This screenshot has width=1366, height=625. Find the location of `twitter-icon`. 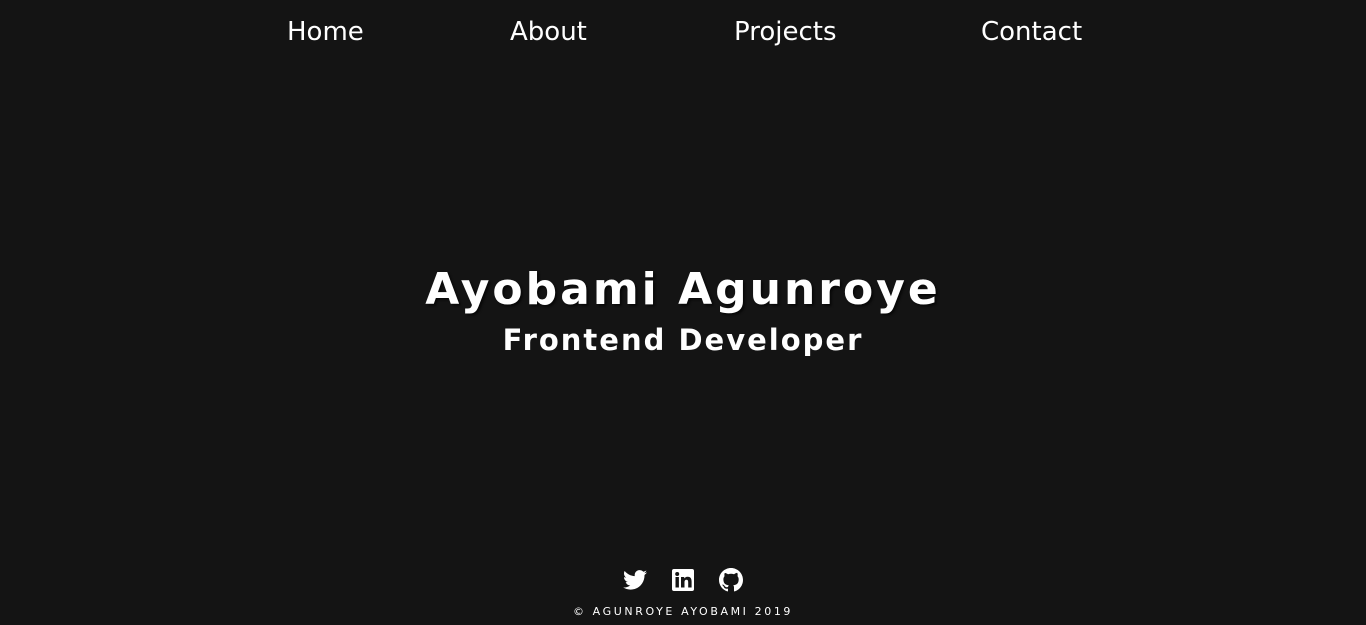

twitter-icon is located at coordinates (635, 580).